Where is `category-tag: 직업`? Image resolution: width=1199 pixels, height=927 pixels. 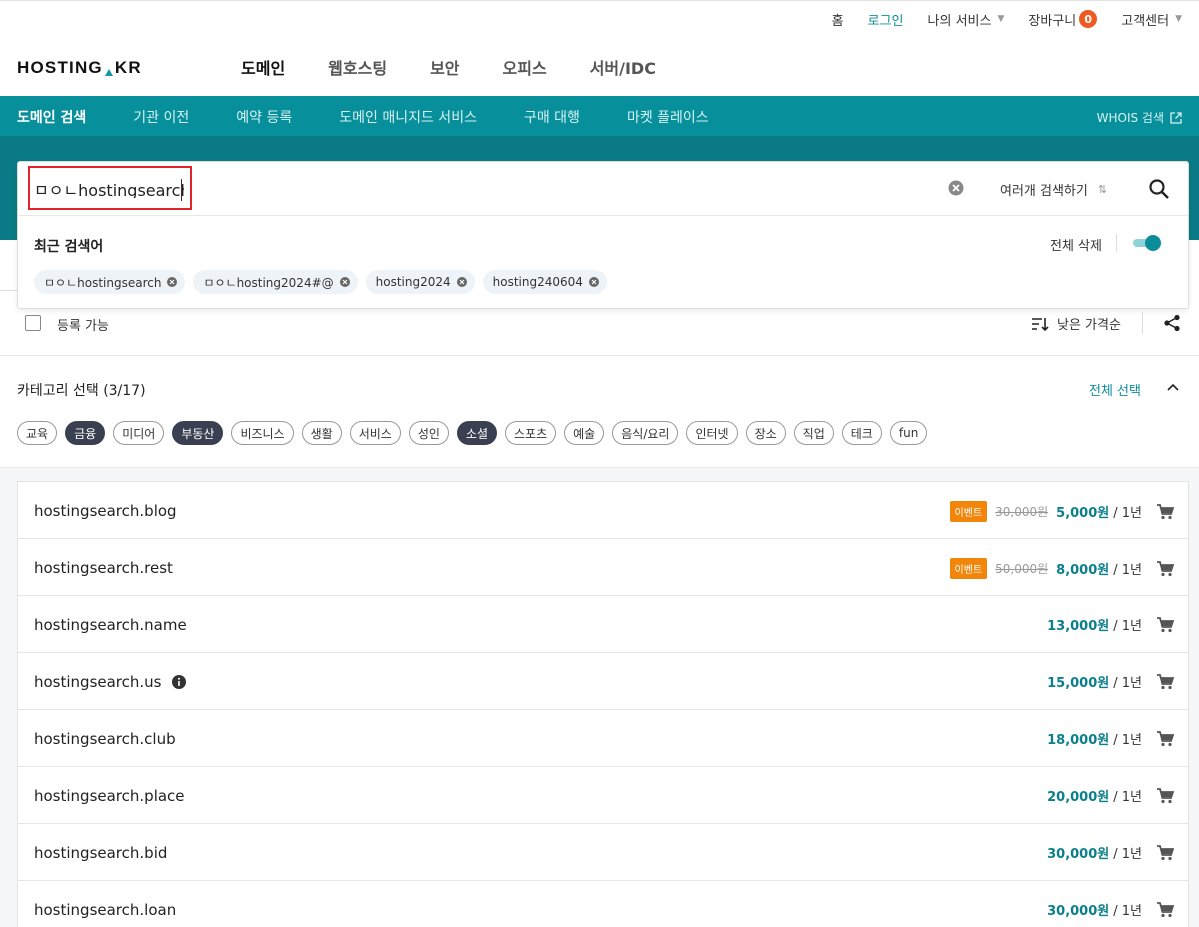 category-tag: 직업 is located at coordinates (813, 433).